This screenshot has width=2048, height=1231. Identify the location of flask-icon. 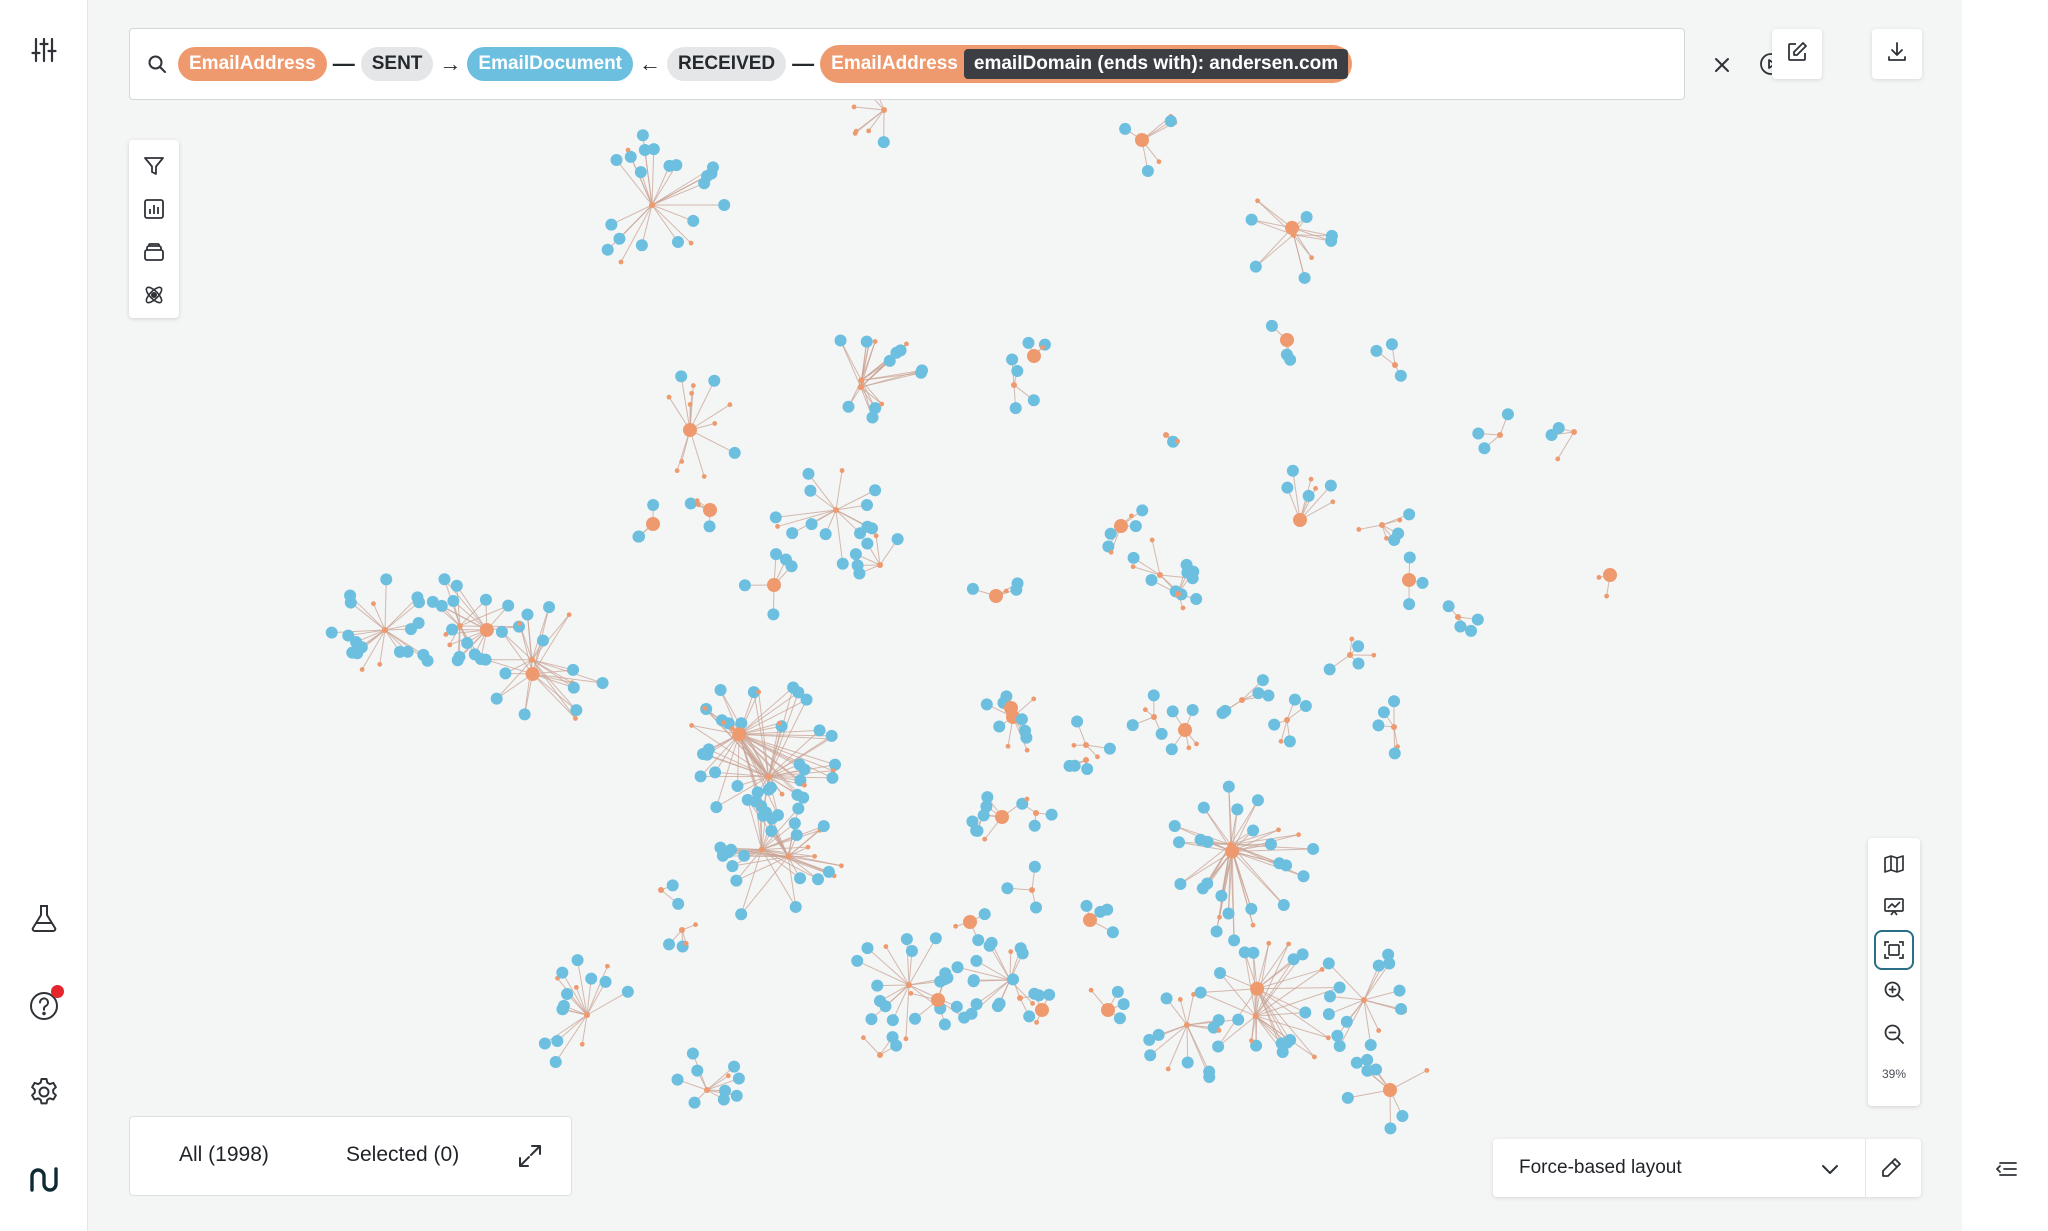
(44, 918).